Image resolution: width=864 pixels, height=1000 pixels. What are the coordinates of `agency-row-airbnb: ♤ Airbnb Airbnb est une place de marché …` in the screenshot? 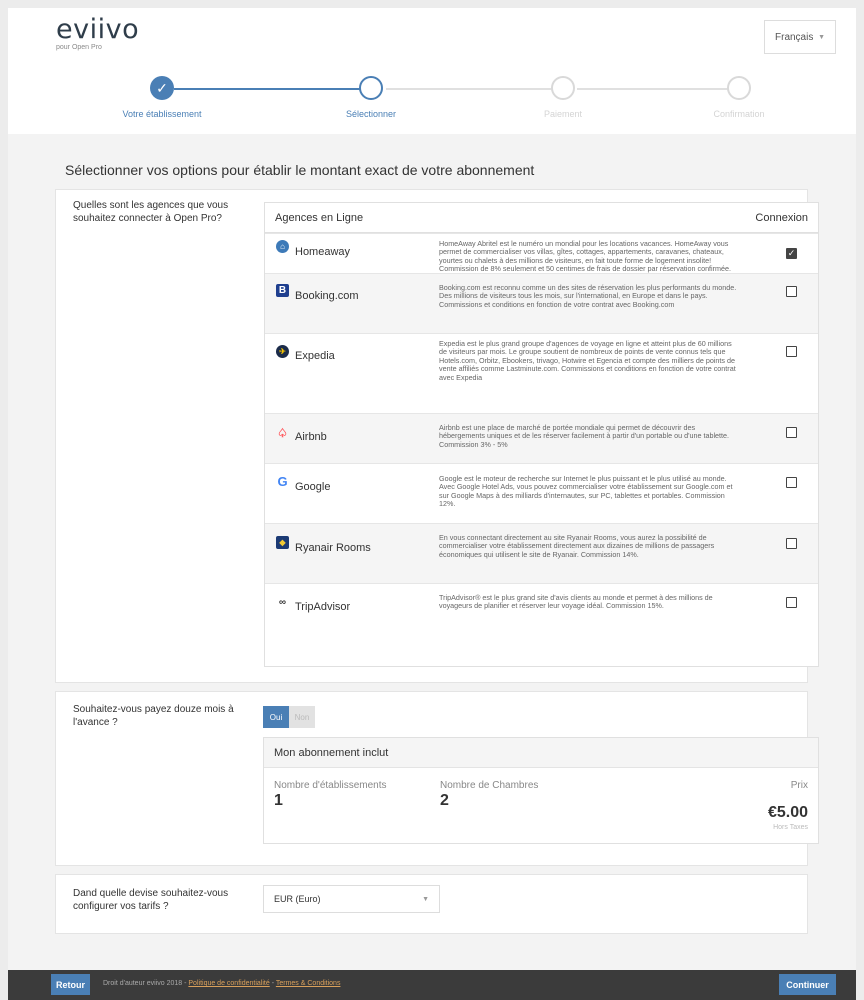 It's located at (541, 438).